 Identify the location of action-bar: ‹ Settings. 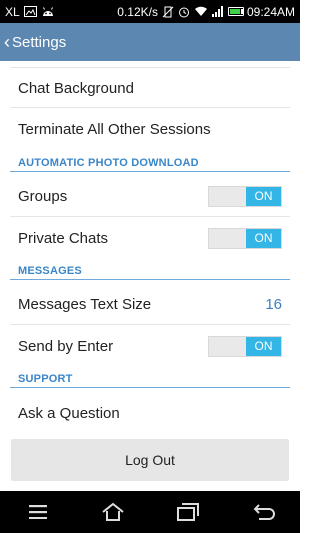
(150, 42).